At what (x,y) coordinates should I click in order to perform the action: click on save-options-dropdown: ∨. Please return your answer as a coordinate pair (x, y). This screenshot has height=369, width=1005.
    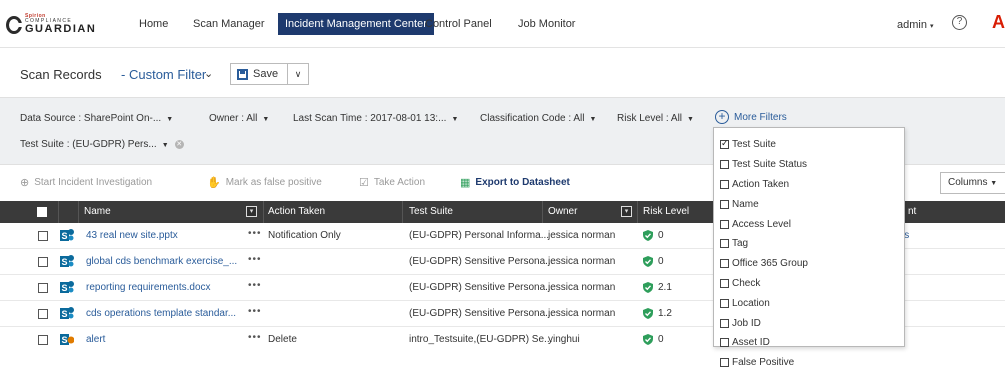
    Looking at the image, I should click on (298, 74).